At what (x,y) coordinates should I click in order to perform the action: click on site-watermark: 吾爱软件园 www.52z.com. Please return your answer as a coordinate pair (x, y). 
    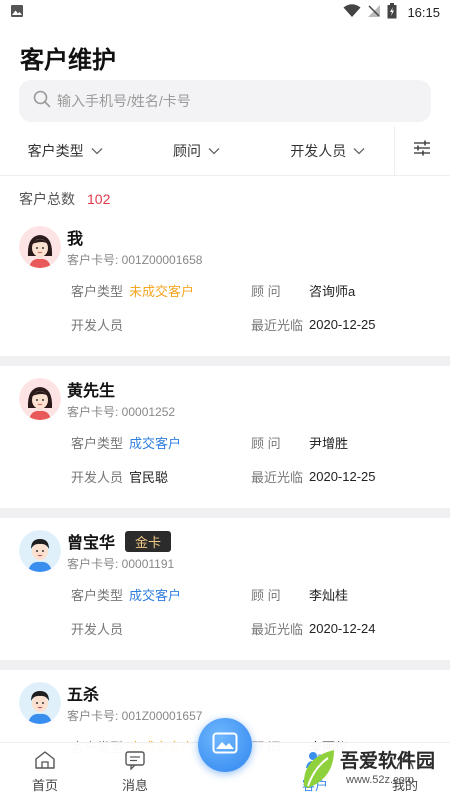
    Looking at the image, I should click on (374, 770).